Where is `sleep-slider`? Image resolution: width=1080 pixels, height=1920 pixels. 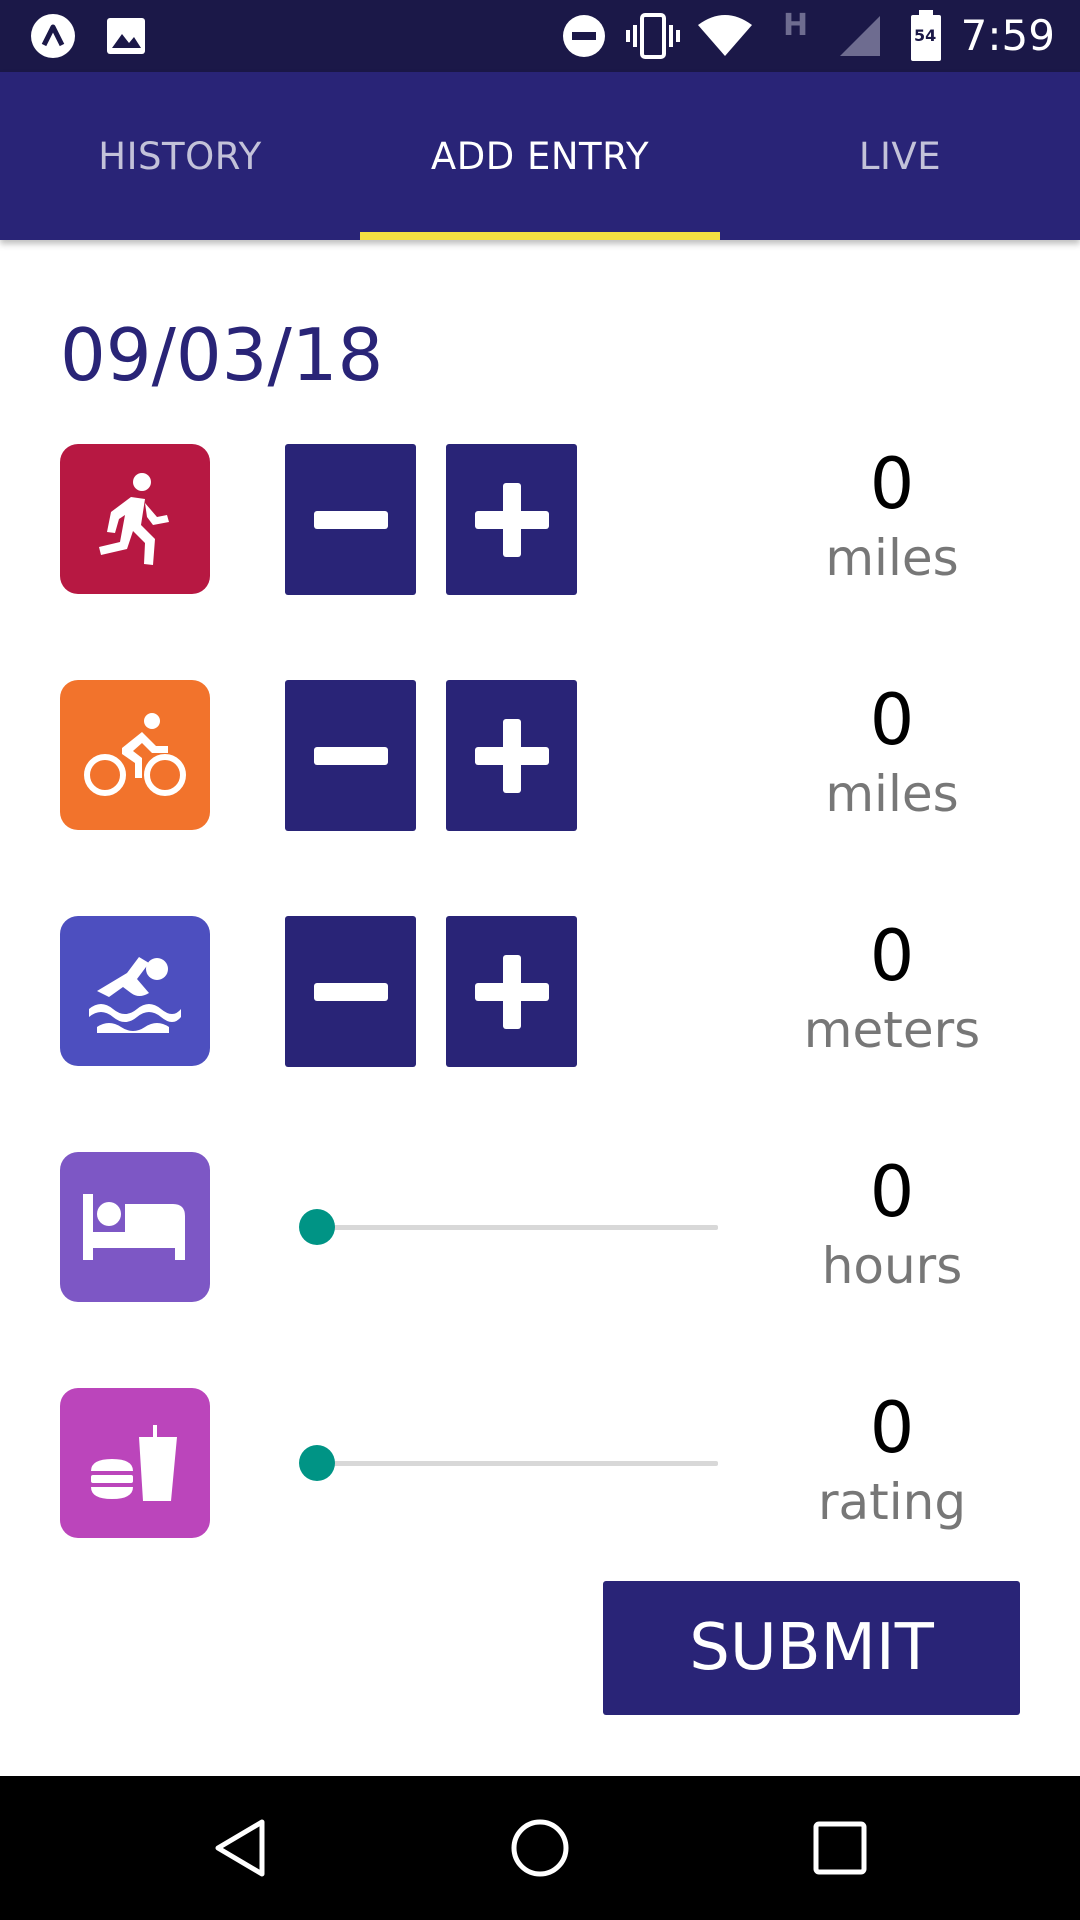 sleep-slider is located at coordinates (508, 1227).